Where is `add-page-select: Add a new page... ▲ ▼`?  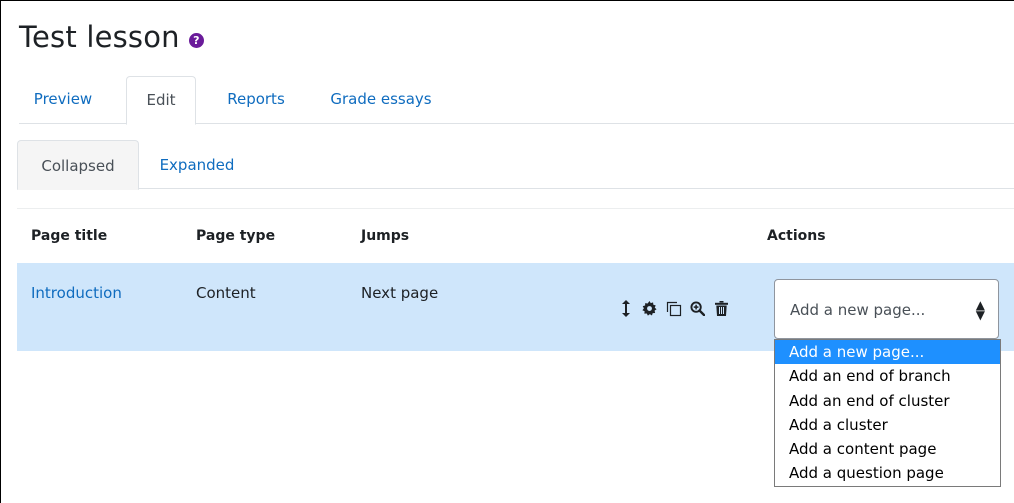
add-page-select: Add a new page... ▲ ▼ is located at coordinates (886, 309).